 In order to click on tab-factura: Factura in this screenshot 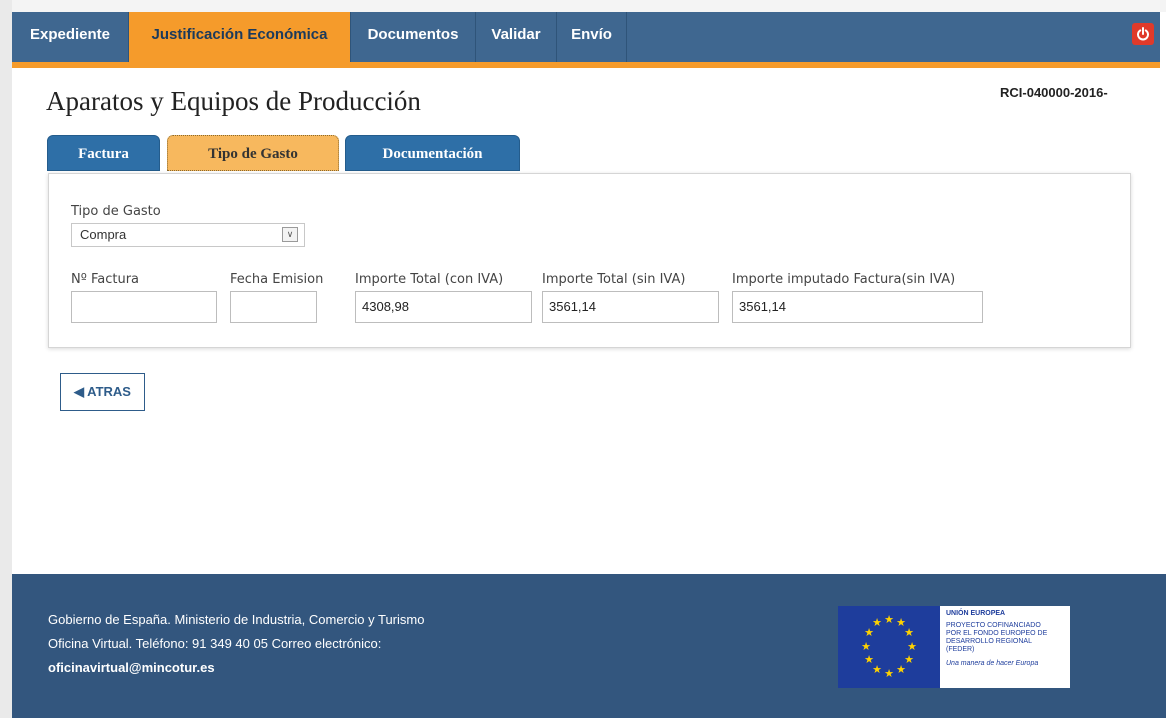, I will do `click(103, 153)`.